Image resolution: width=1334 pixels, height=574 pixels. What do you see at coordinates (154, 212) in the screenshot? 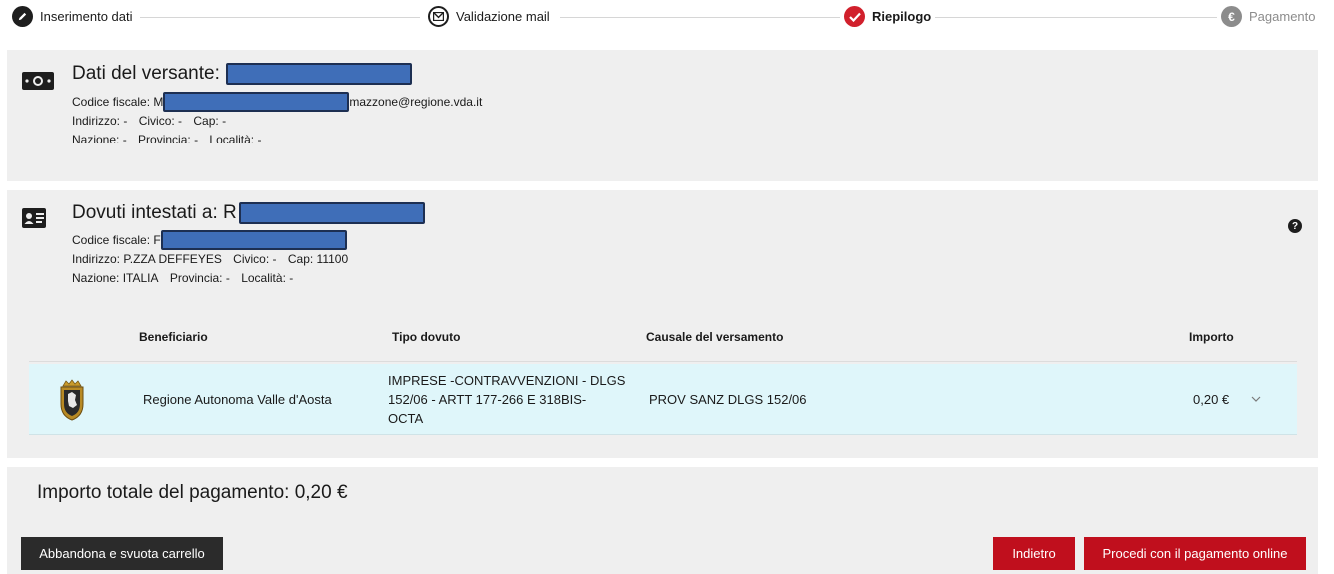
I see `dovuti-title-text: Dovuti intestati a: R` at bounding box center [154, 212].